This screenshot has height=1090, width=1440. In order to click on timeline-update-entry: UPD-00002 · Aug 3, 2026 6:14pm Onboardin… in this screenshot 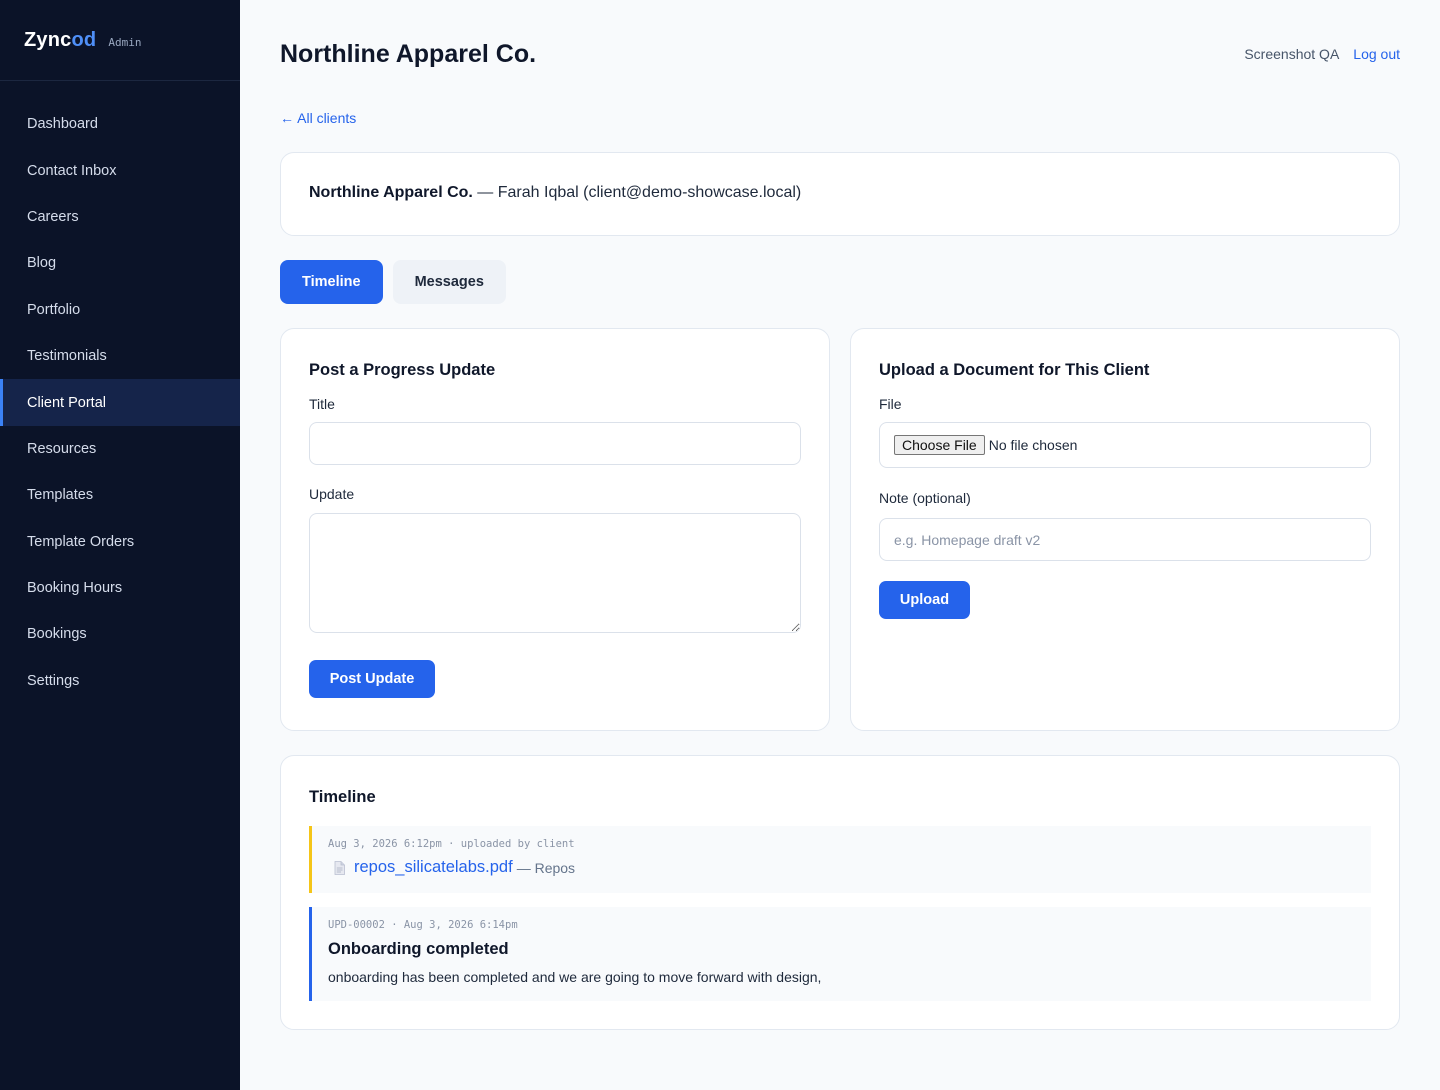, I will do `click(840, 954)`.